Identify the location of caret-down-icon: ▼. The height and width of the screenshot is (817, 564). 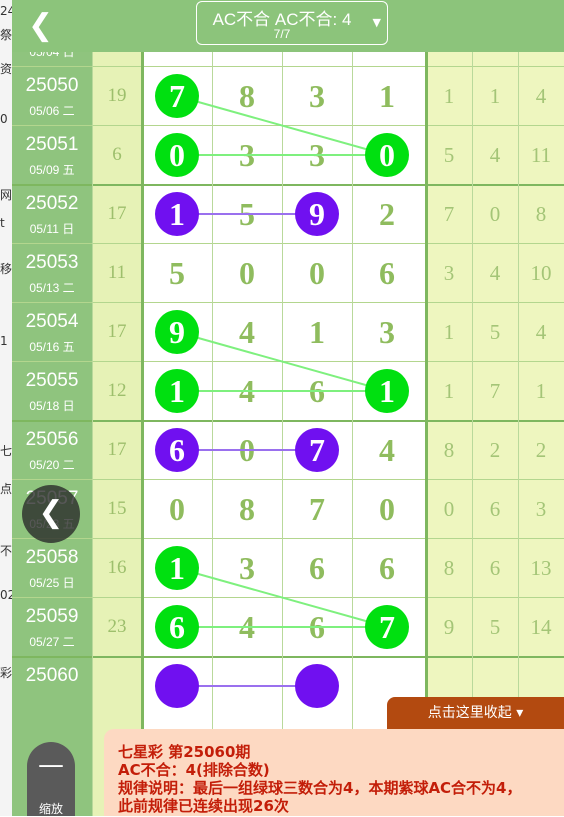
(376, 22).